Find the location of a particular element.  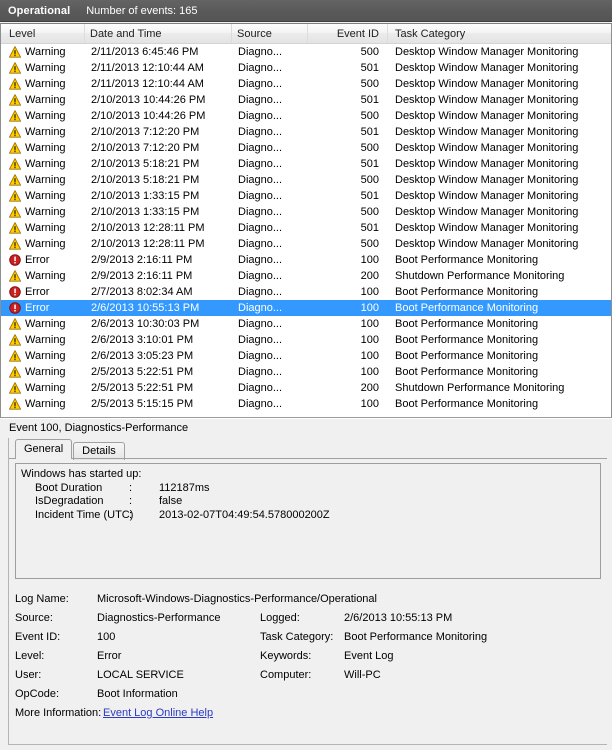

column-header-date-and-time: Date and Time is located at coordinates (158, 33).